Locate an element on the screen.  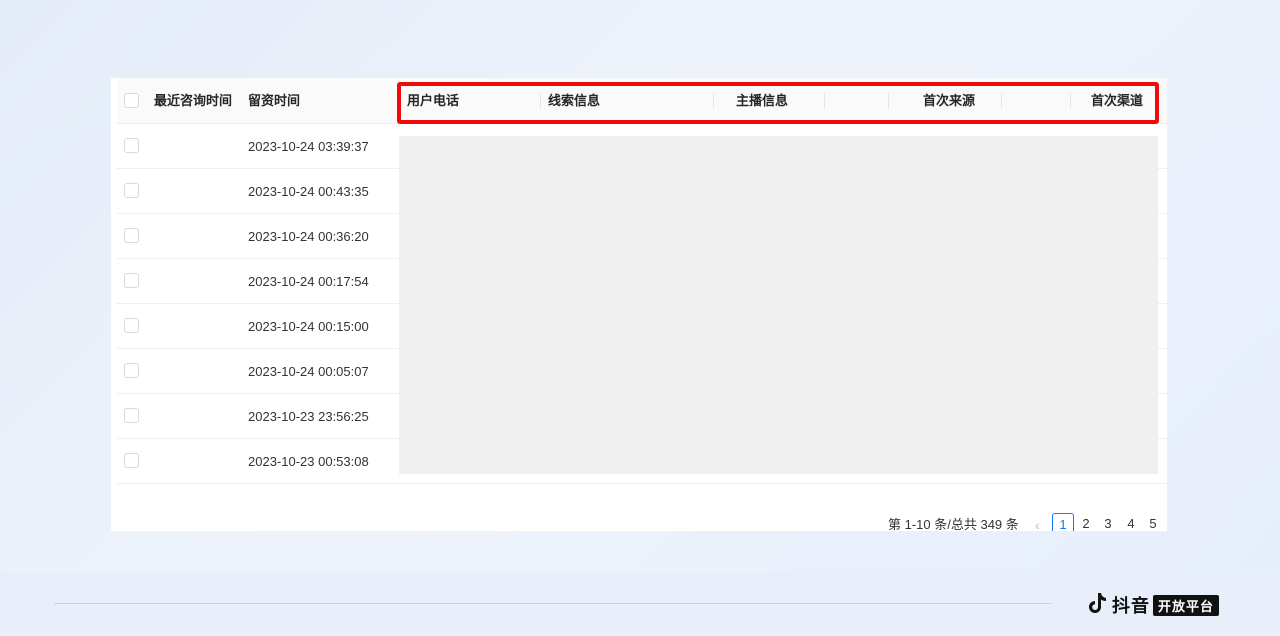
submit-time-cell: 2023-10-23 23:56:25 is located at coordinates (308, 416).